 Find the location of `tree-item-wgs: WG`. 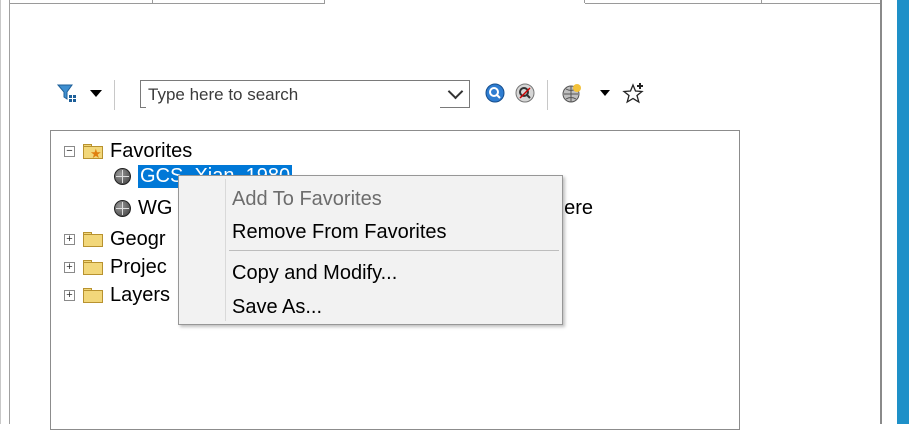

tree-item-wgs: WG is located at coordinates (143, 208).